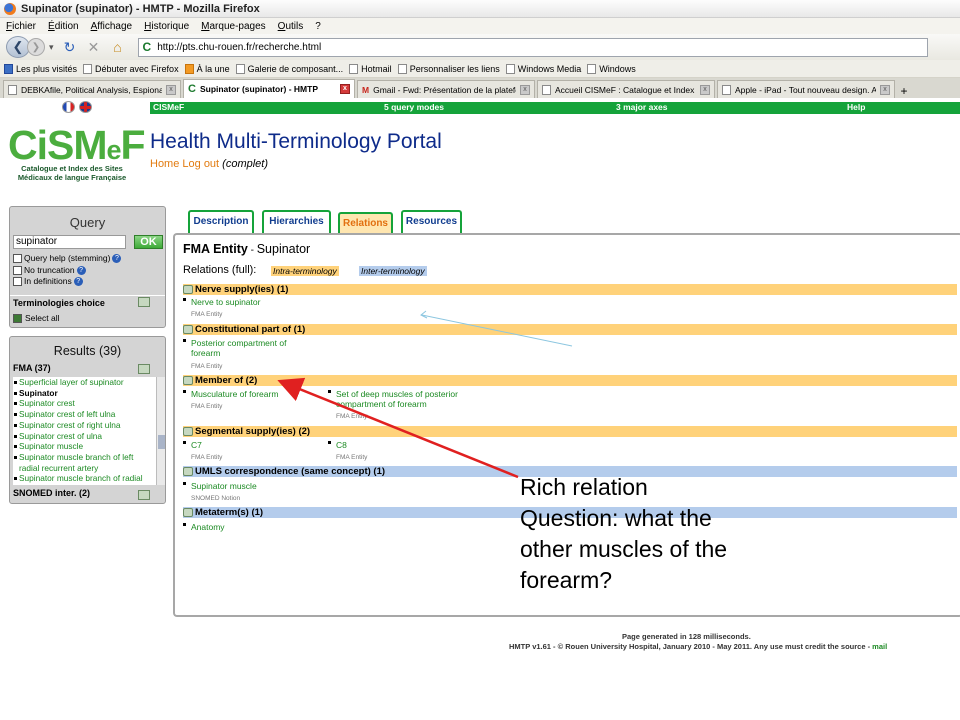 This screenshot has width=960, height=720. What do you see at coordinates (497, 330) in the screenshot?
I see `cursor-trail-line` at bounding box center [497, 330].